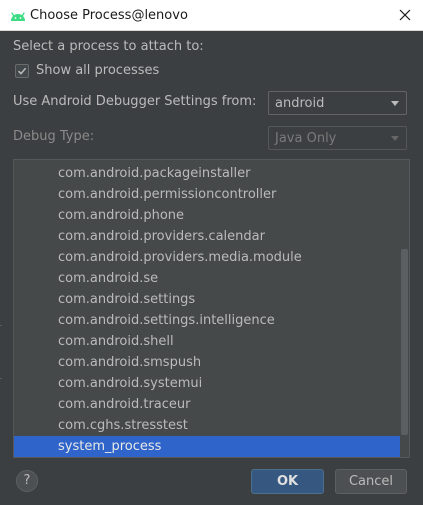  What do you see at coordinates (207, 257) in the screenshot?
I see `process-item: com.android.providers.media.module` at bounding box center [207, 257].